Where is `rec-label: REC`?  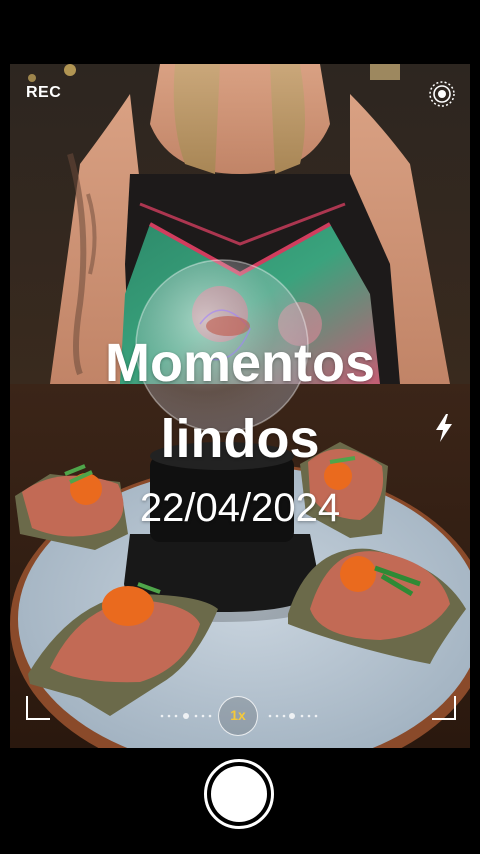 rec-label: REC is located at coordinates (43, 93).